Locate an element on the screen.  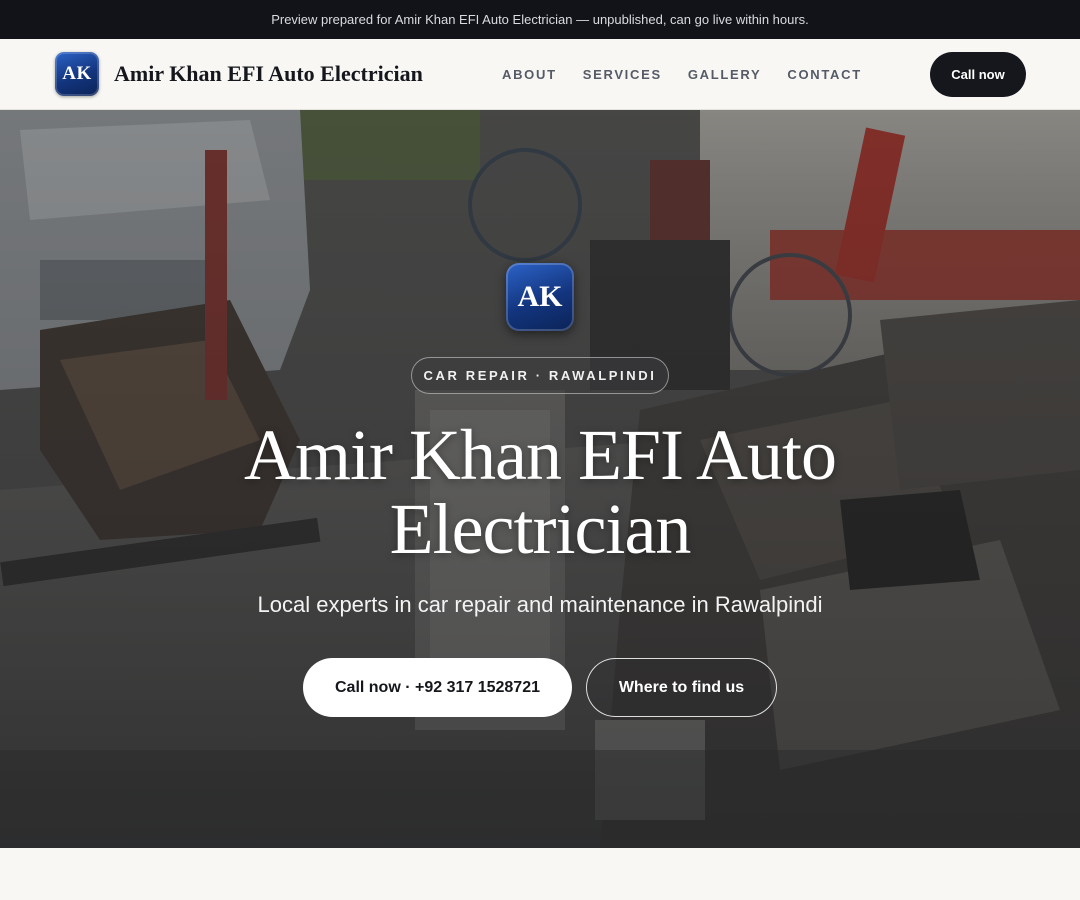
hero-tagline-pill: CAR REPAIR · RAWALPINDI is located at coordinates (540, 375).